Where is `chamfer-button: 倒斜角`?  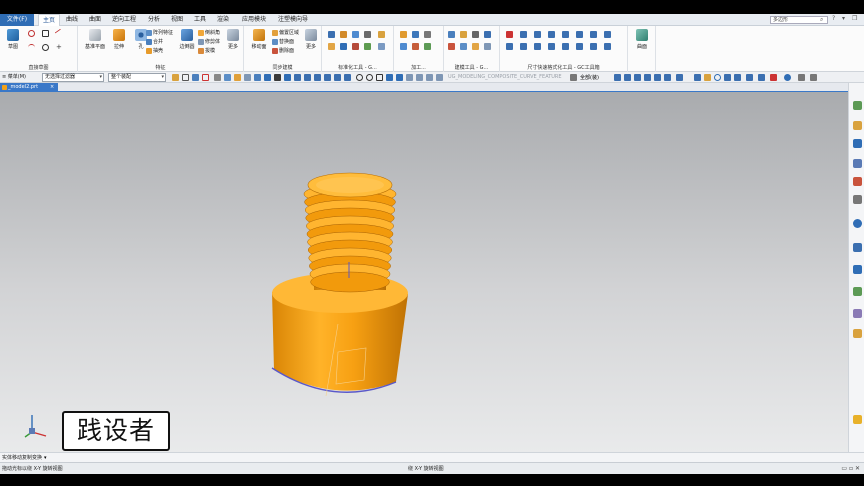 chamfer-button: 倒斜角 is located at coordinates (209, 33).